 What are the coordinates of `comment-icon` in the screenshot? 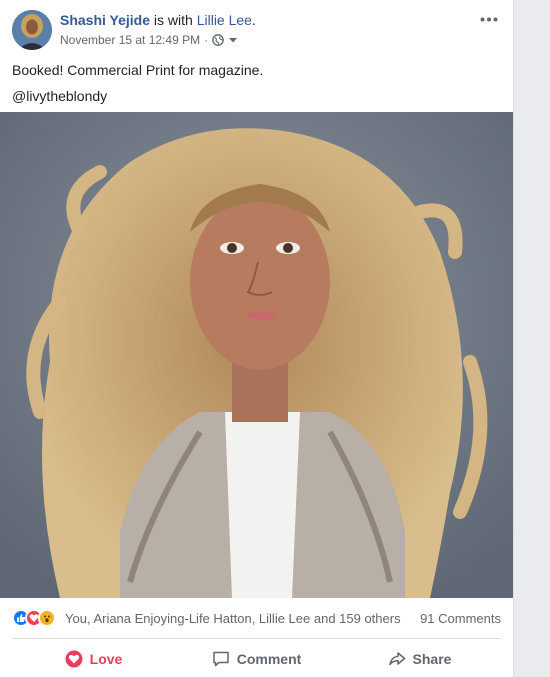 It's located at (220, 659).